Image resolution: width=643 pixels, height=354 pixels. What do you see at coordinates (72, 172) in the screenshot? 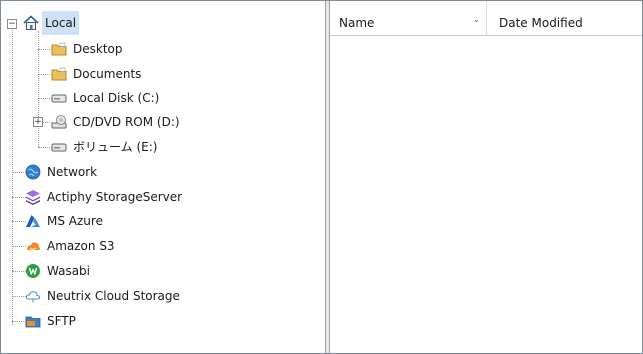
I see `tree-item-label: Network` at bounding box center [72, 172].